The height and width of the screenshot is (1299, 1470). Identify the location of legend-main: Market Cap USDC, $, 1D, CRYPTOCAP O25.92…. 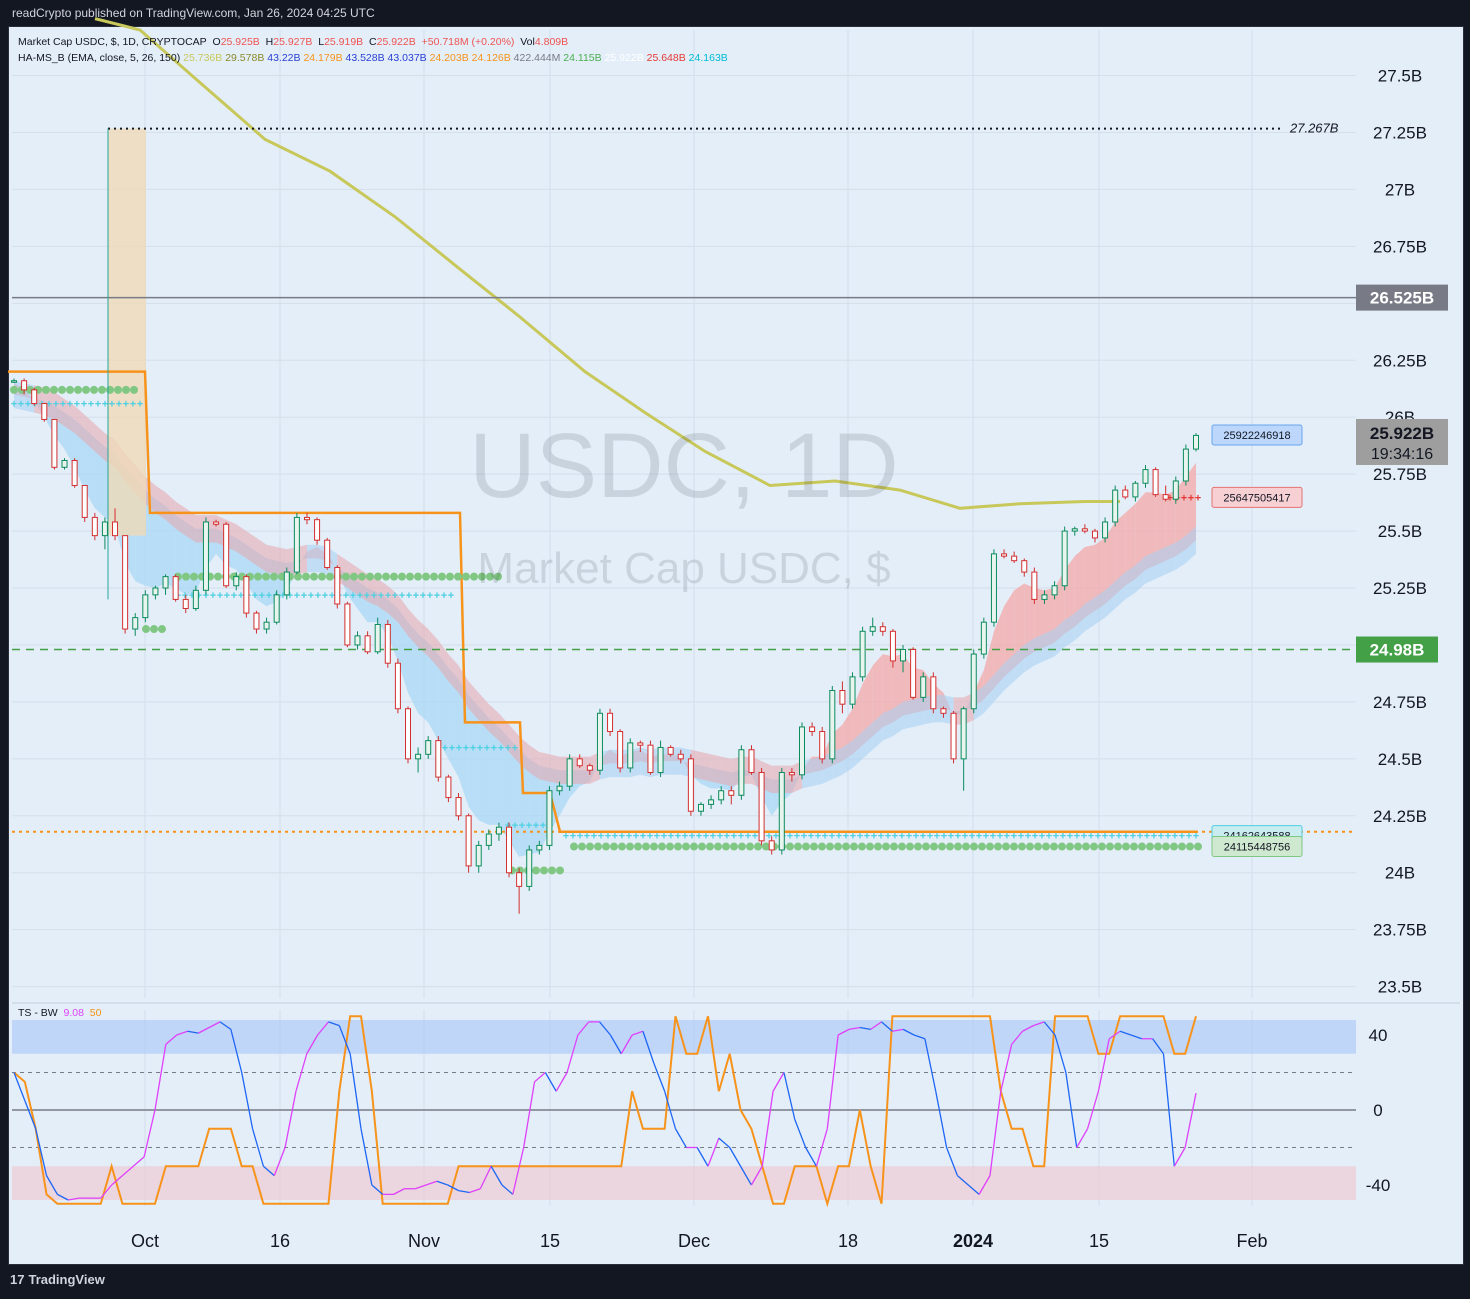
(293, 42).